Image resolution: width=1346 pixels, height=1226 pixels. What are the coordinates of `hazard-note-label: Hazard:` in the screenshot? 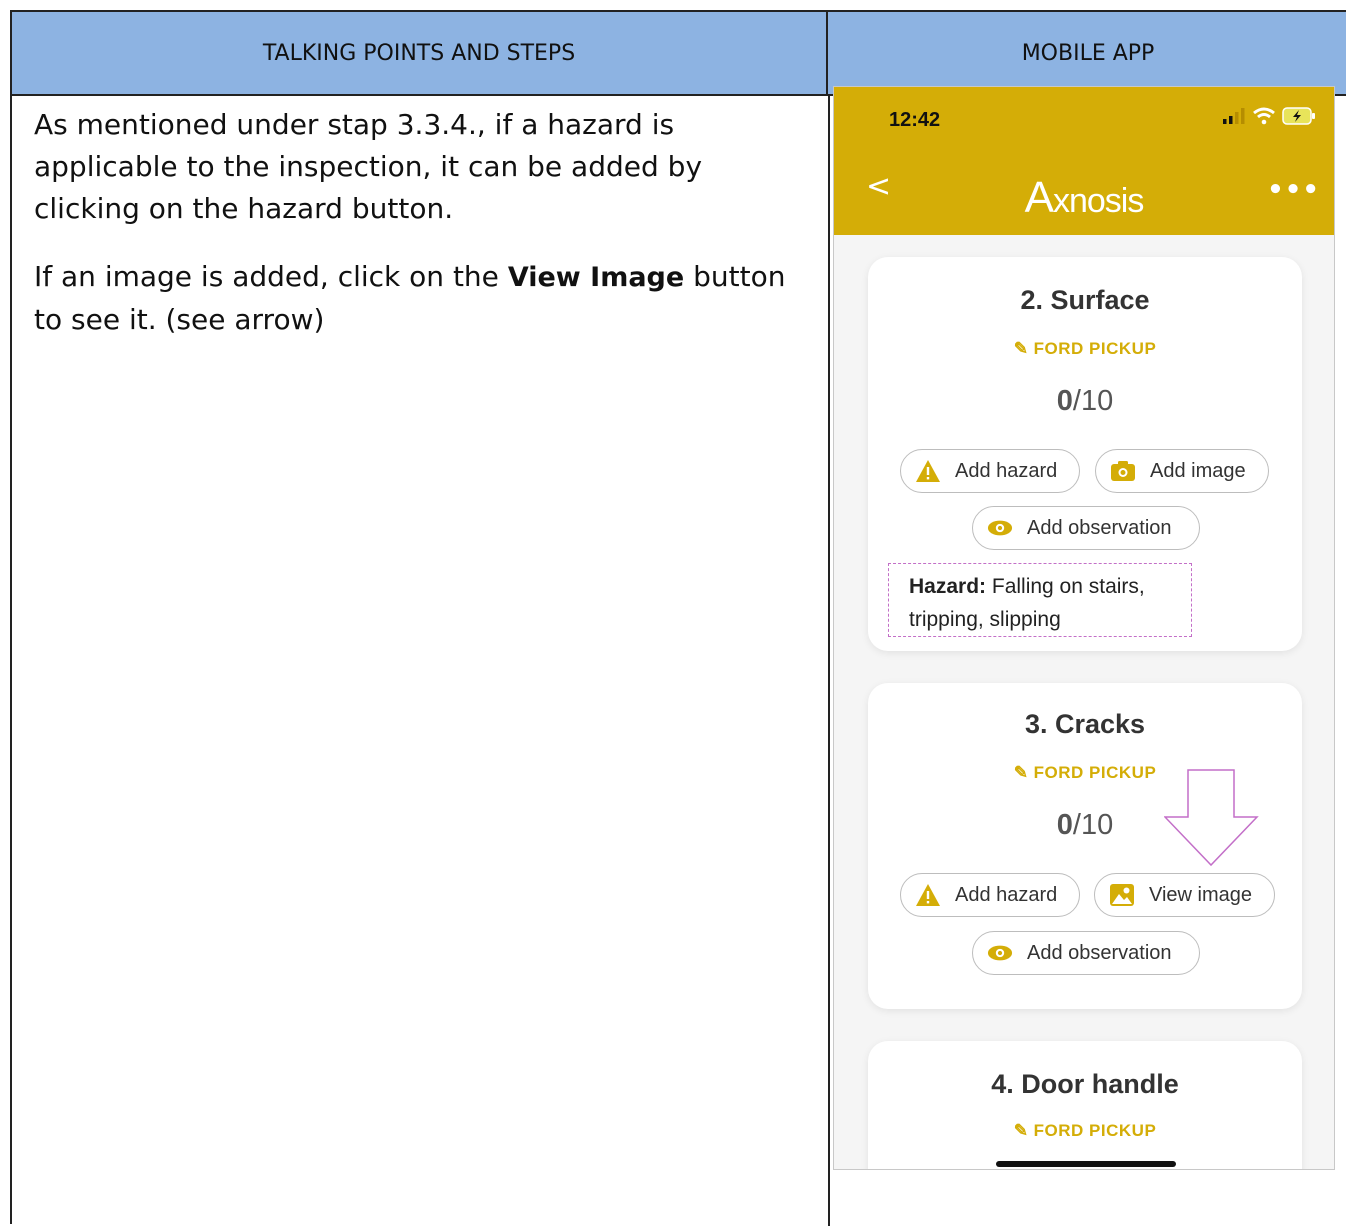 It's located at (948, 586).